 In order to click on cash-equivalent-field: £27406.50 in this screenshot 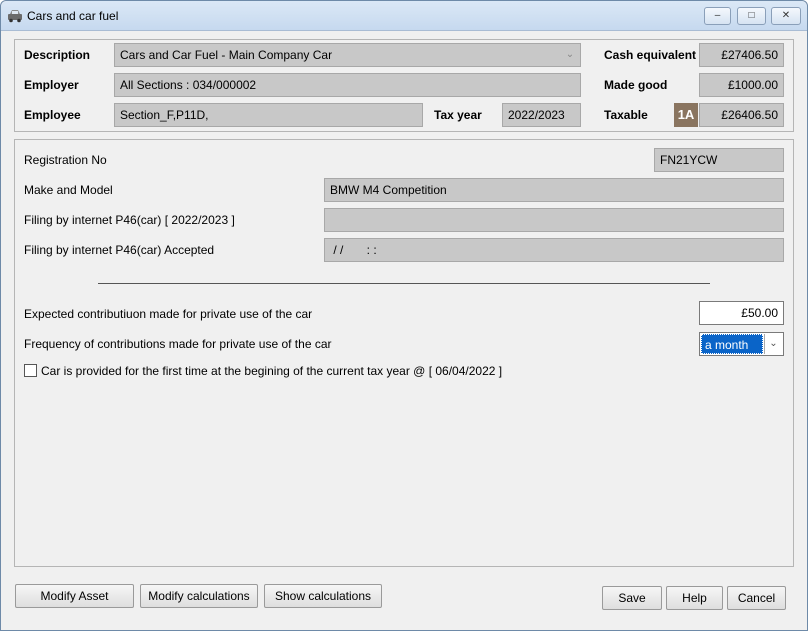, I will do `click(741, 55)`.